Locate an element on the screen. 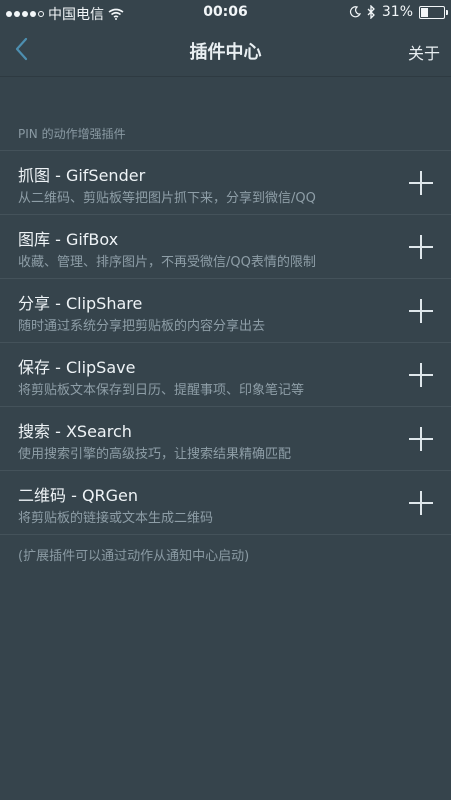  nav-bar: 插件中心 关于 is located at coordinates (225, 50).